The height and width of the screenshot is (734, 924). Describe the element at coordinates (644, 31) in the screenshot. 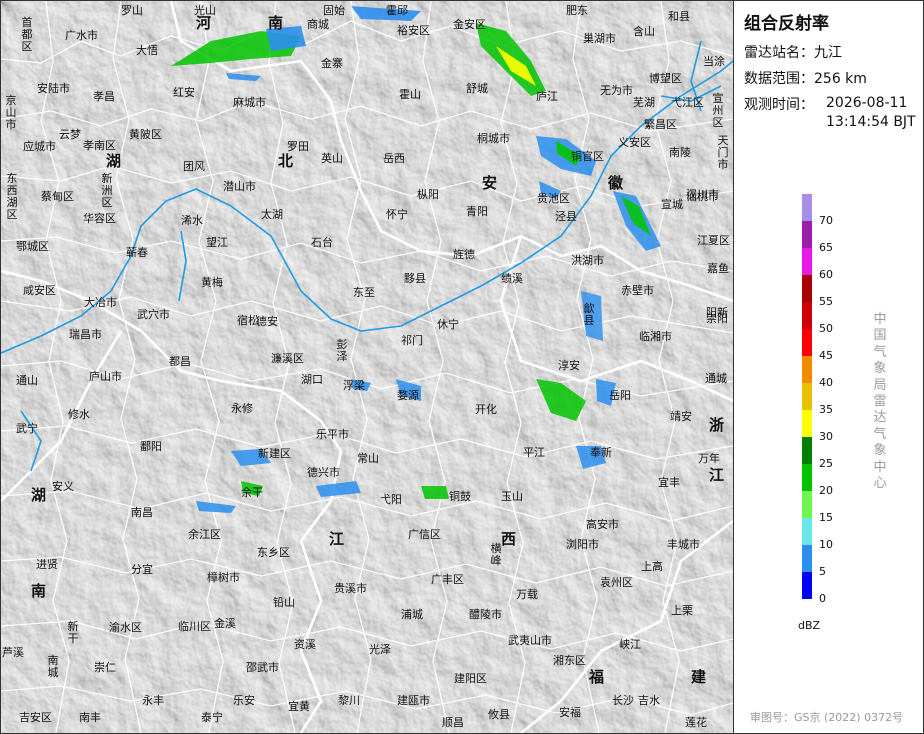

I see `place-label: 含山` at that location.